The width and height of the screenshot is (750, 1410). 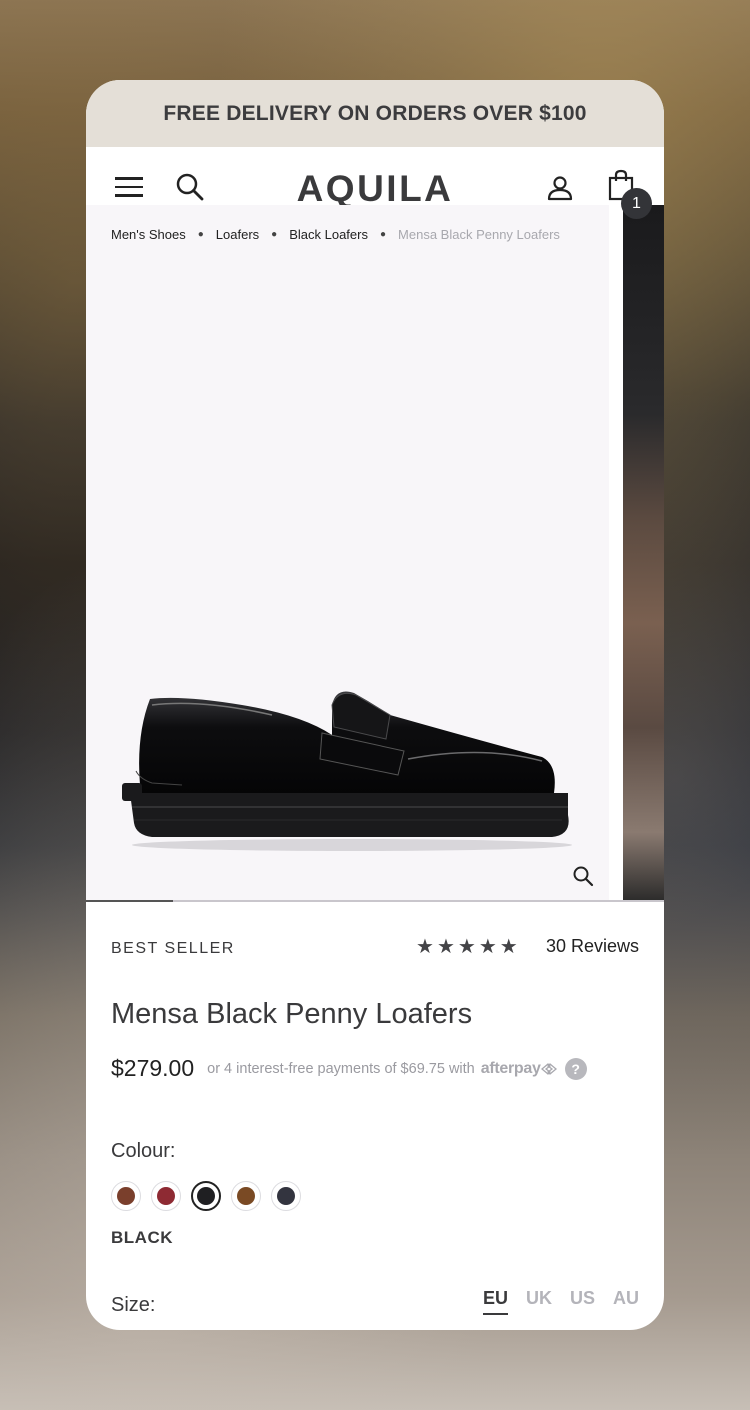 What do you see at coordinates (375, 931) in the screenshot?
I see `badge-row: BEST SELLER ★ ★ ★ ★ ★ 30 Reviews` at bounding box center [375, 931].